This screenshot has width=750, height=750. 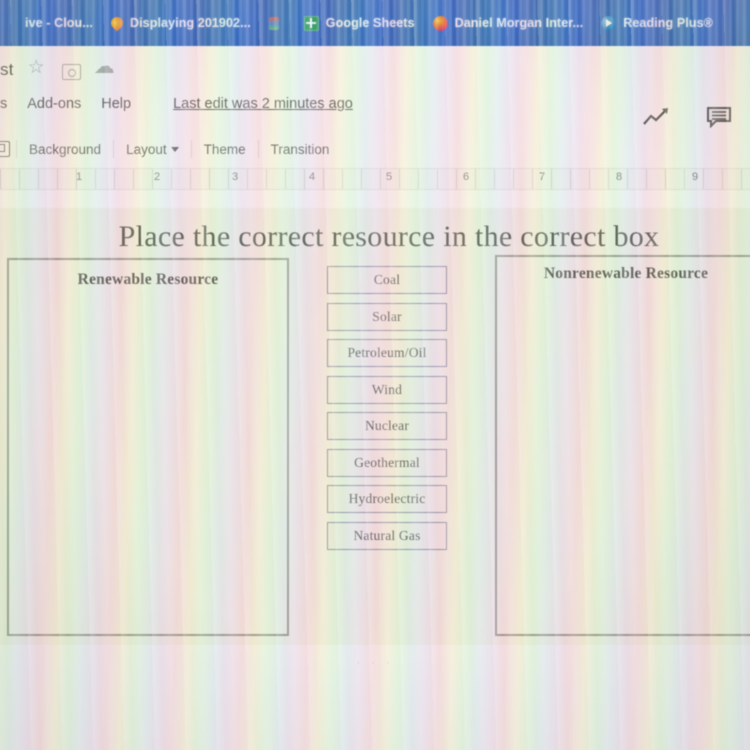 What do you see at coordinates (225, 149) in the screenshot?
I see `theme-button: Theme` at bounding box center [225, 149].